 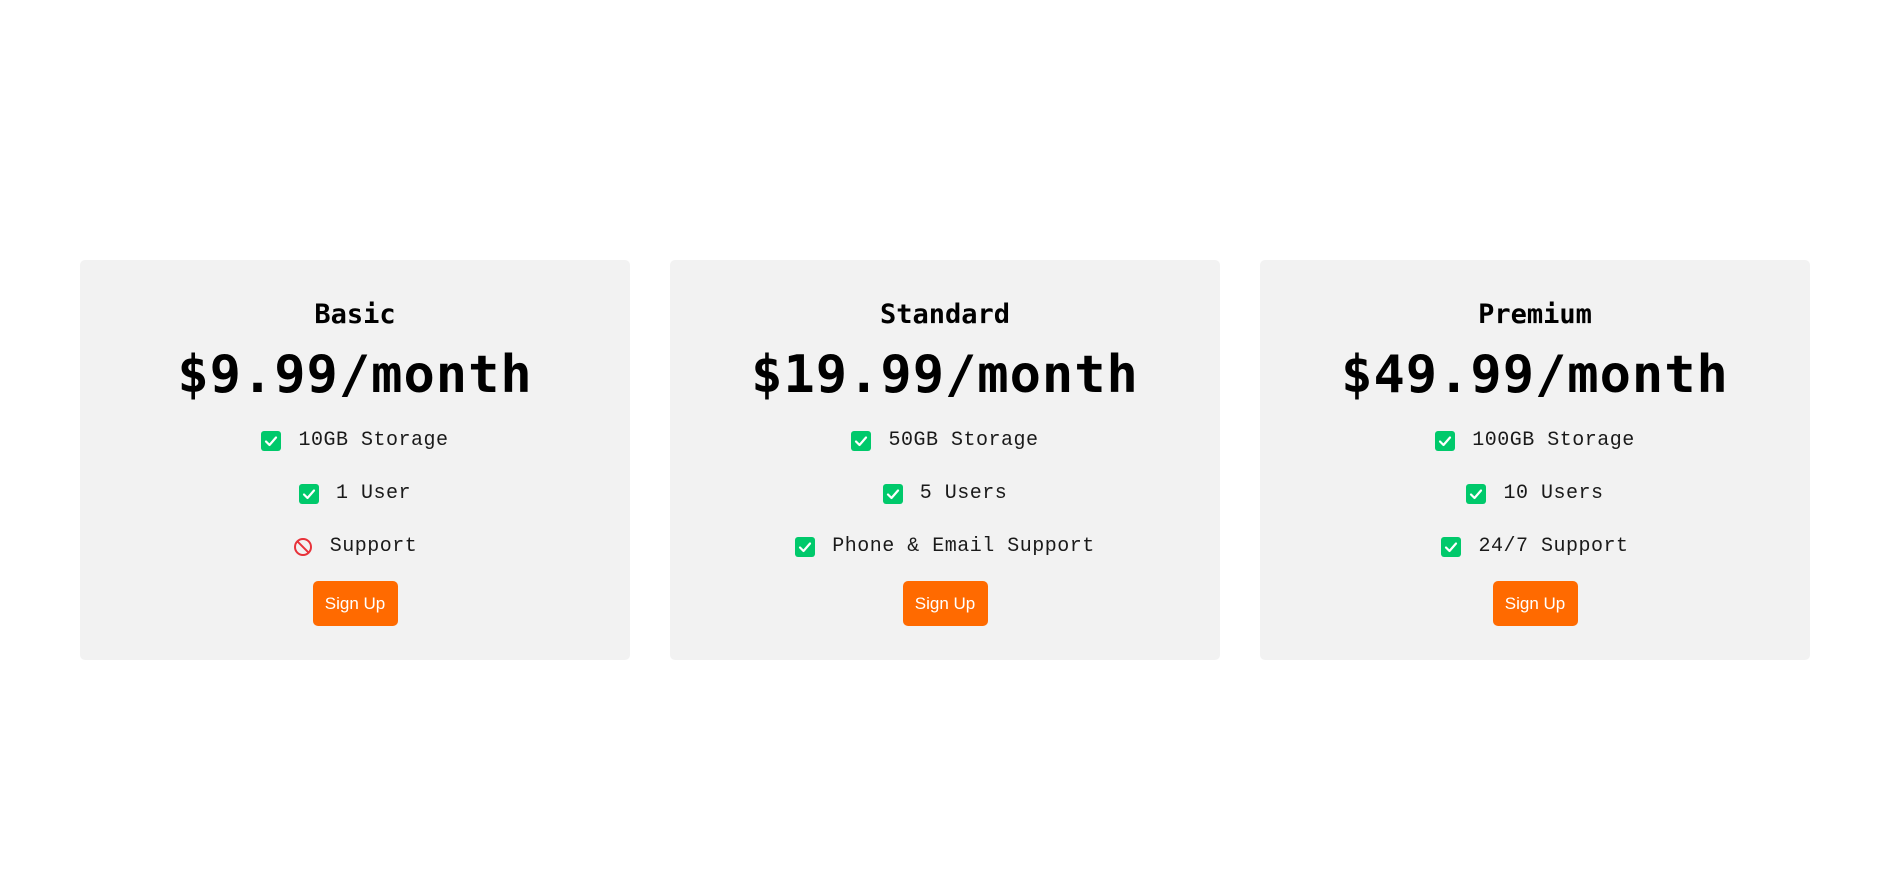 I want to click on feature-label: 5 Users, so click(x=963, y=493).